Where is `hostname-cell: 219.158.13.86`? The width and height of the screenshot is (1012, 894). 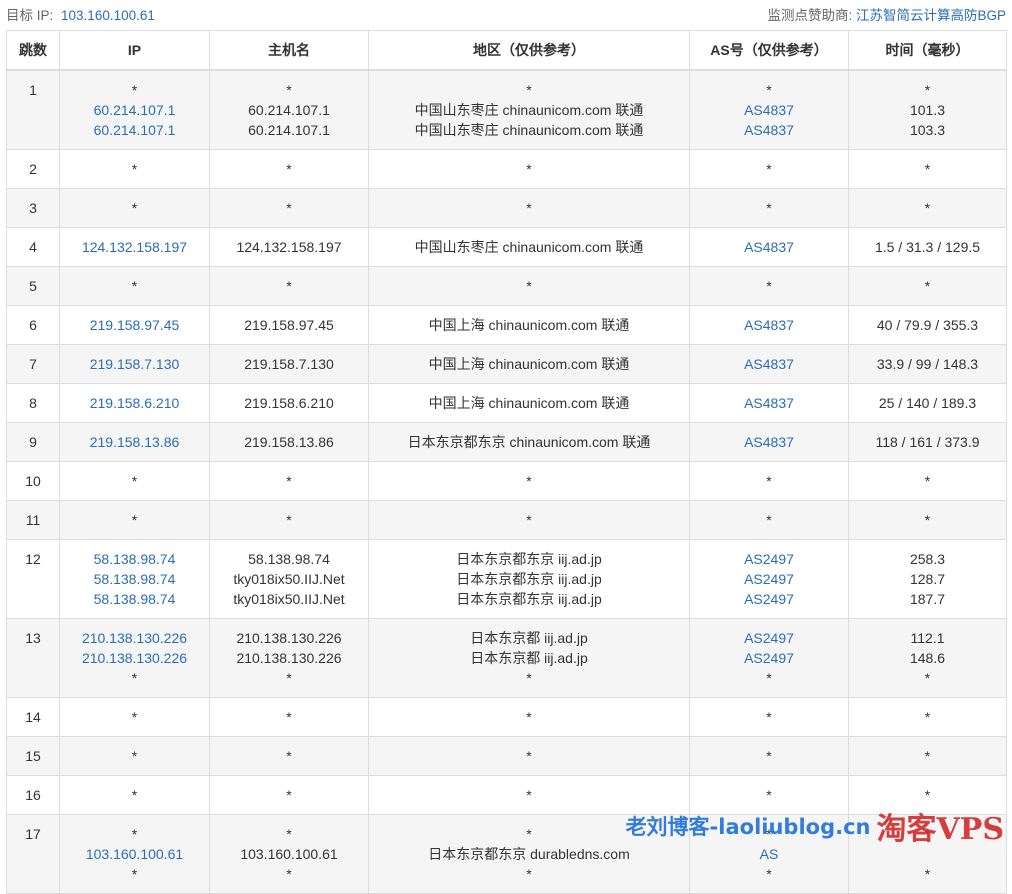
hostname-cell: 219.158.13.86 is located at coordinates (289, 442).